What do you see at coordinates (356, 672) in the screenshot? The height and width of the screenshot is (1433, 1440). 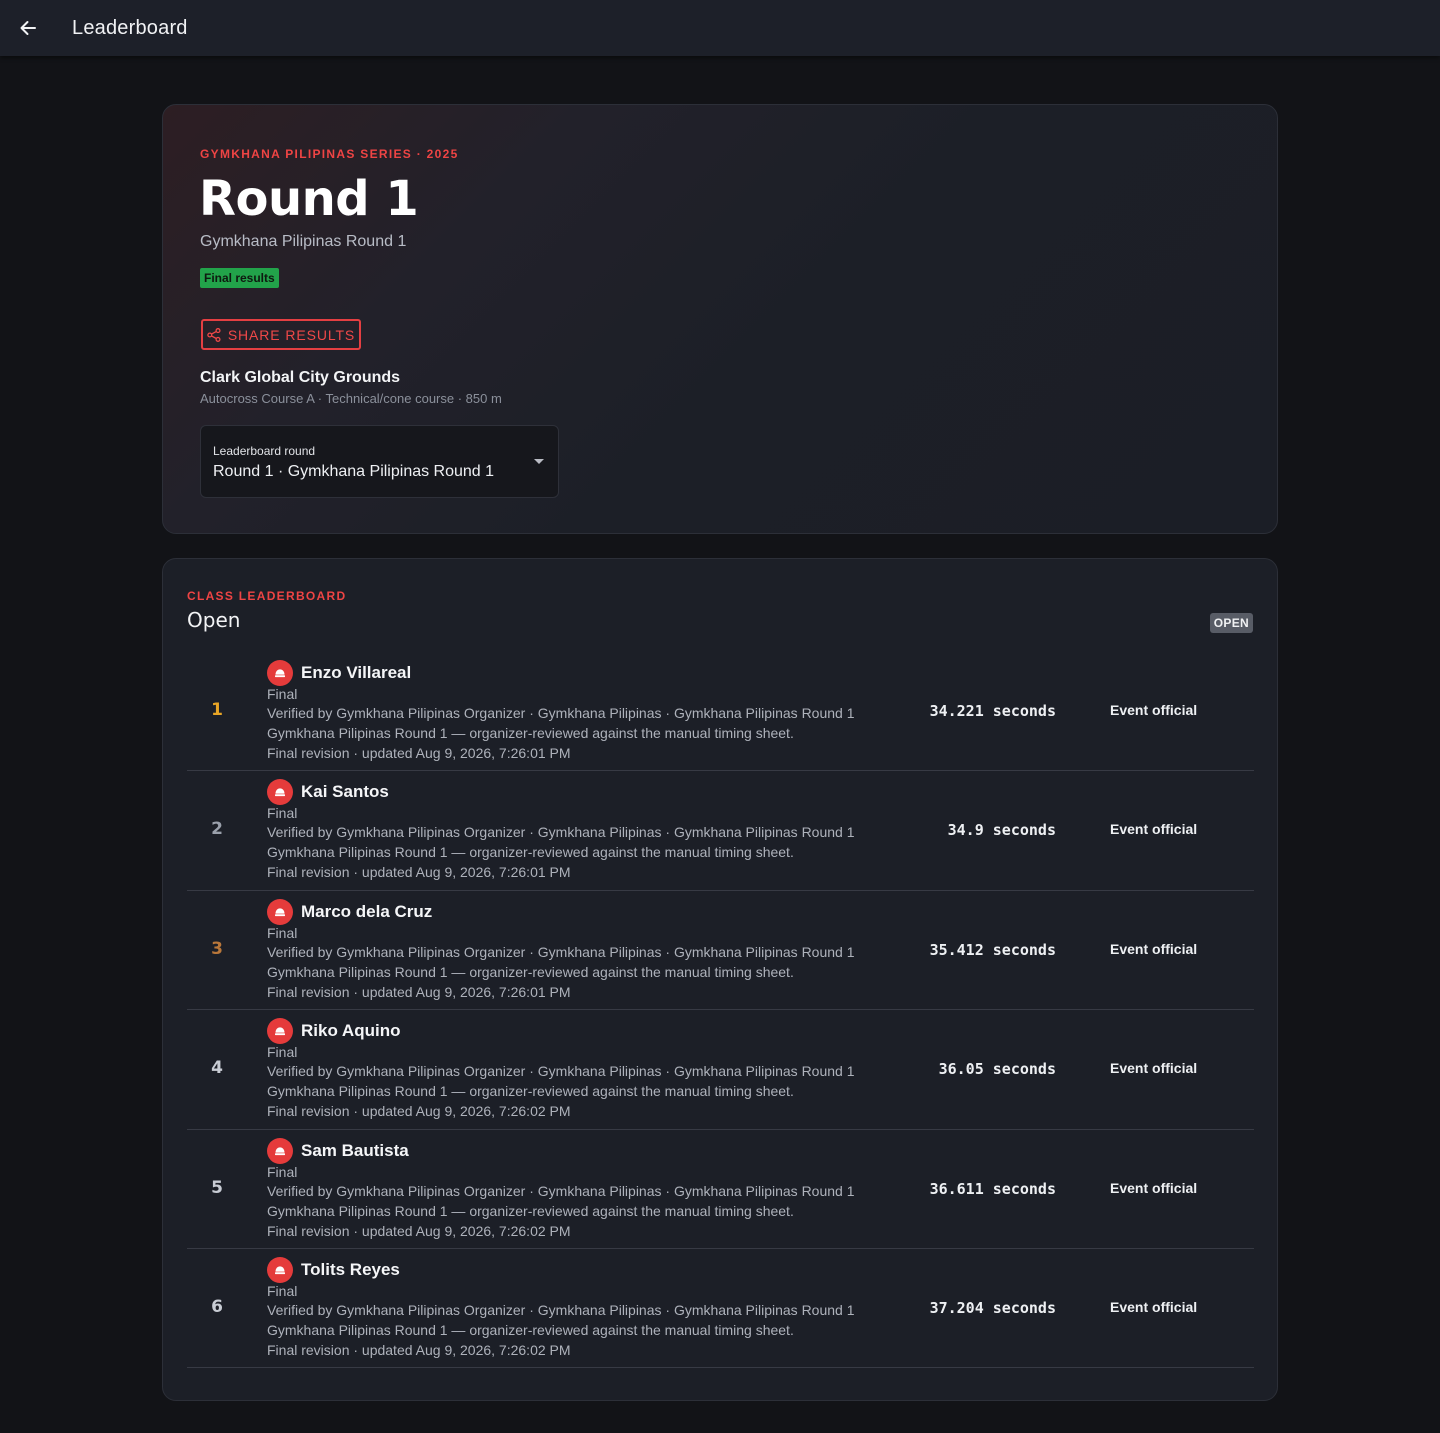 I see `driver-name: Enzo Villareal` at bounding box center [356, 672].